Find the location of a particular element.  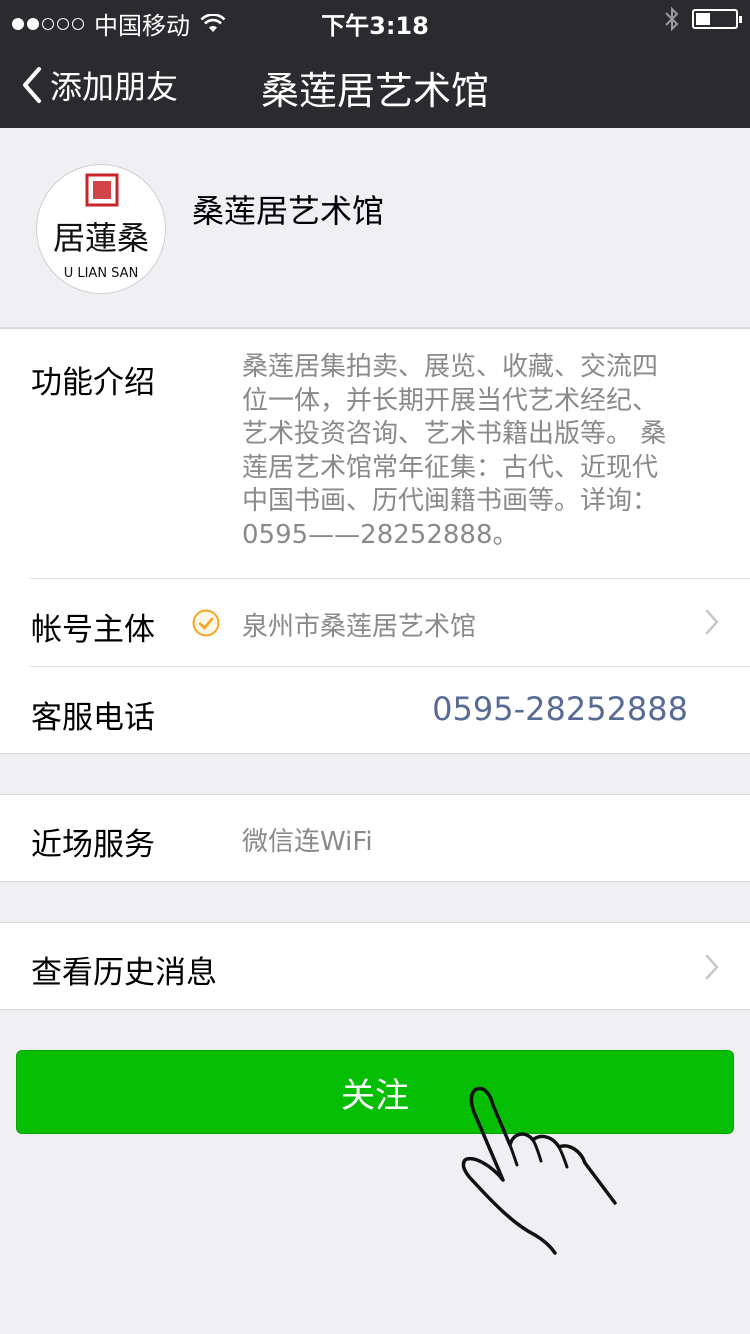

avatar-logo-icon: 居蓮桑 U LIAN SAN is located at coordinates (101, 227).